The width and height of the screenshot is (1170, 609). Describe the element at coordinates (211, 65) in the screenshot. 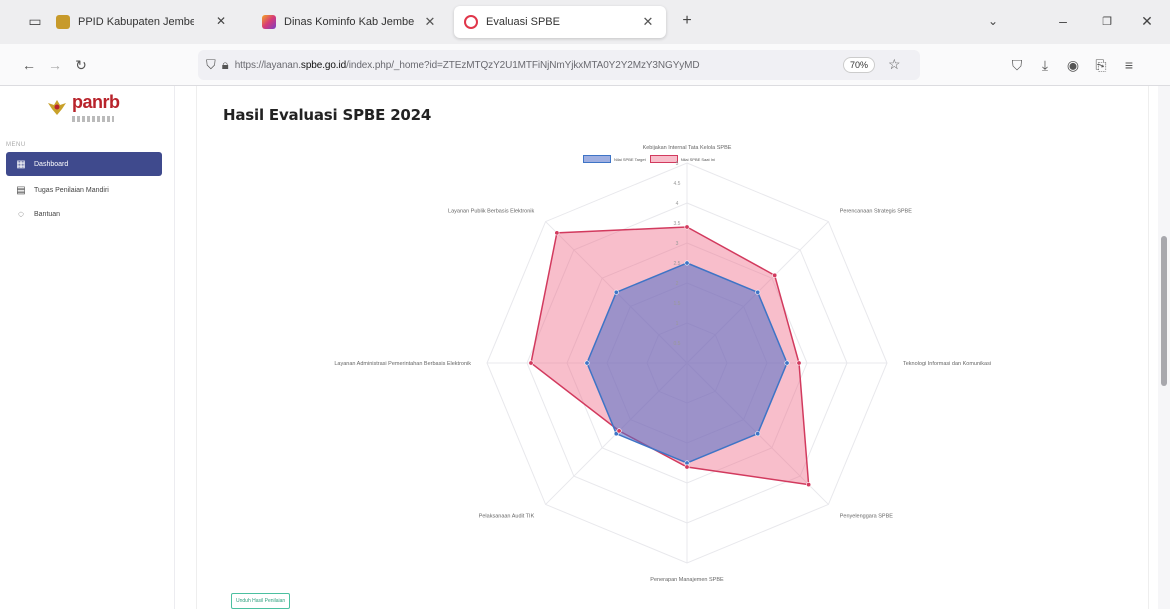

I see `shield-icon: ⛉` at that location.